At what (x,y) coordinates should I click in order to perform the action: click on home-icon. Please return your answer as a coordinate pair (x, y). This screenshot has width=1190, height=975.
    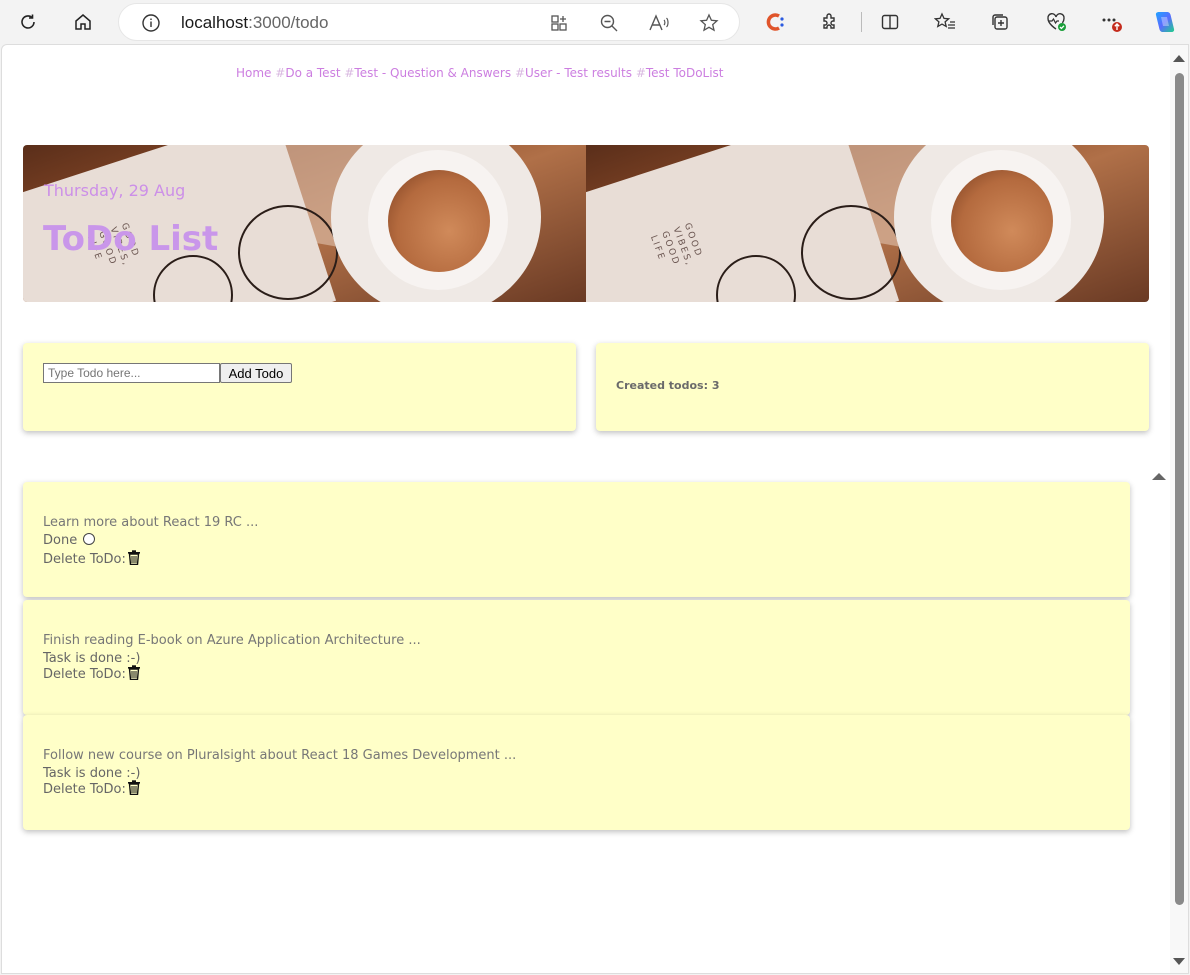
    Looking at the image, I should click on (83, 22).